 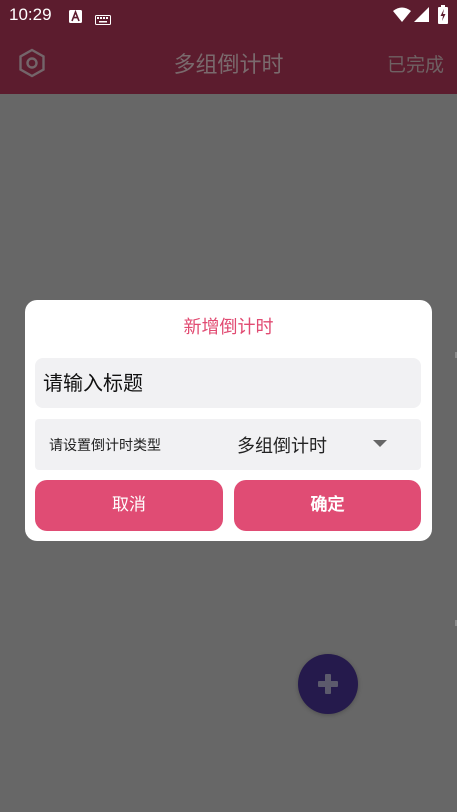 I want to click on keyboard-icon, so click(x=103, y=19).